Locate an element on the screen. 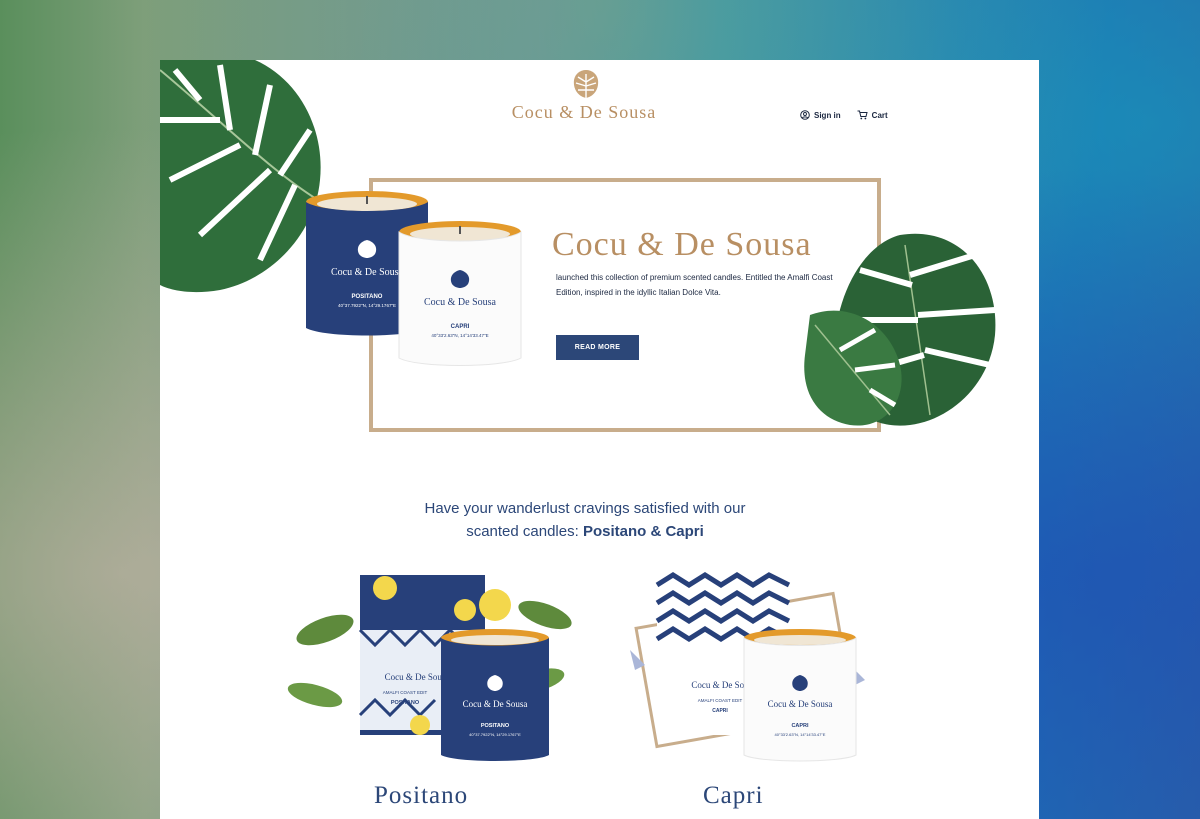 This screenshot has height=819, width=1200. hero-candle-positano-coords: 40°37.7922"N, 14°29.1767"E is located at coordinates (367, 305).